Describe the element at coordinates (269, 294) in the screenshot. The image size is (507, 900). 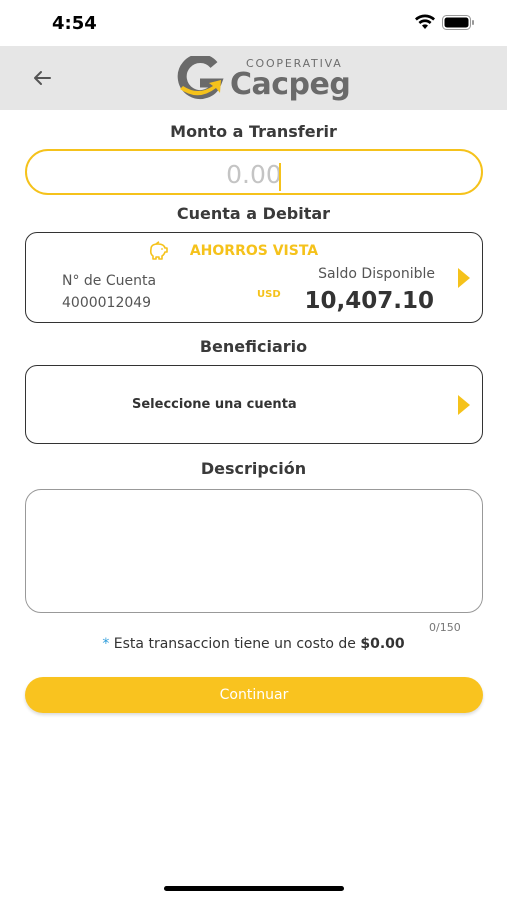
I see `currency-label: USD` at that location.